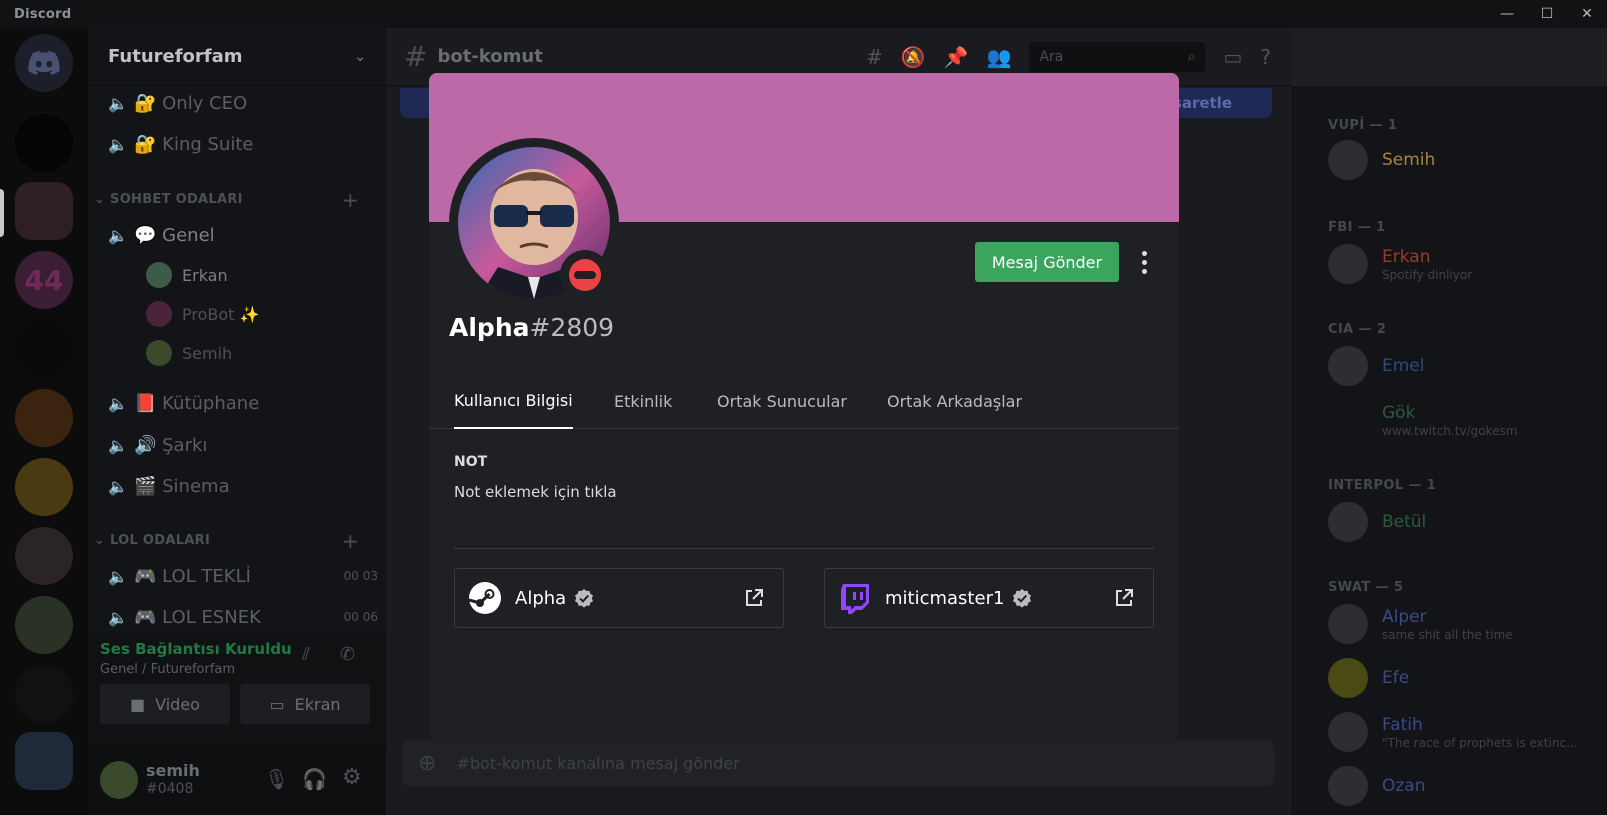 The image size is (1607, 815). I want to click on member-group-title: CIA — 2, so click(1357, 329).